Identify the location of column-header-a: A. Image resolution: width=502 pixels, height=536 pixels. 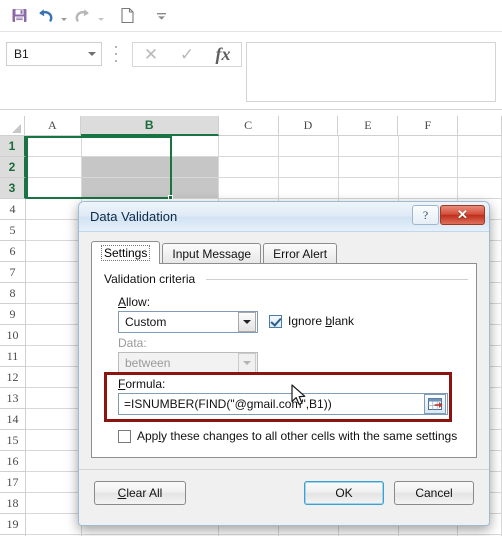
(52, 126).